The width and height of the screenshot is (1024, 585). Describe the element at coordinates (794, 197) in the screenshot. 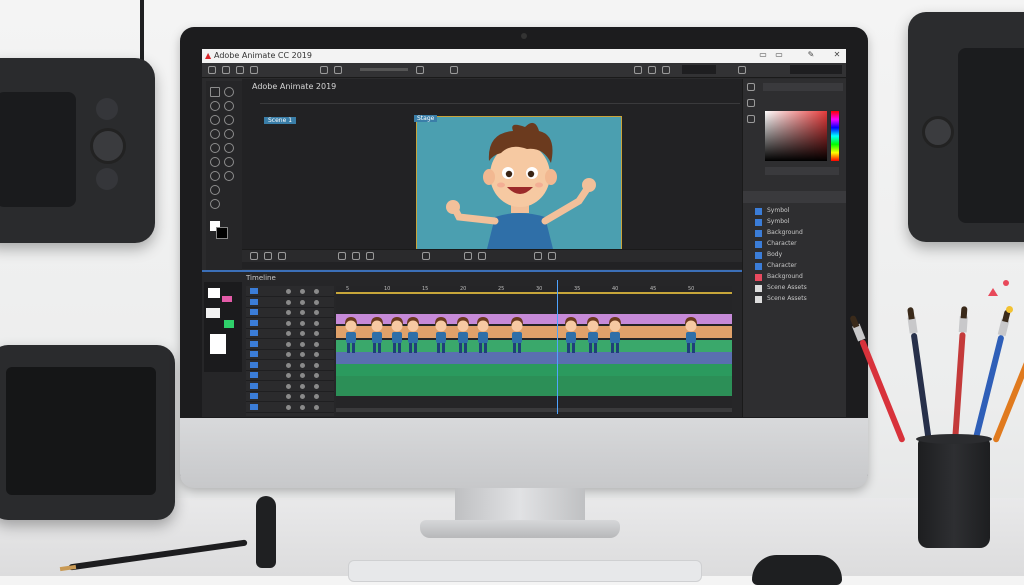

I see `library-header` at that location.